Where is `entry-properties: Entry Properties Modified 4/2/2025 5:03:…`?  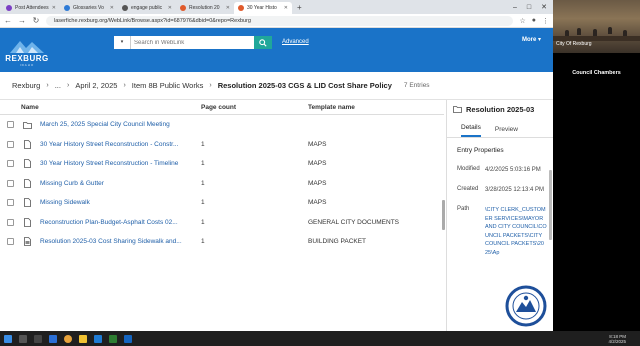 entry-properties: Entry Properties Modified 4/2/2025 5:03:… is located at coordinates (500, 197).